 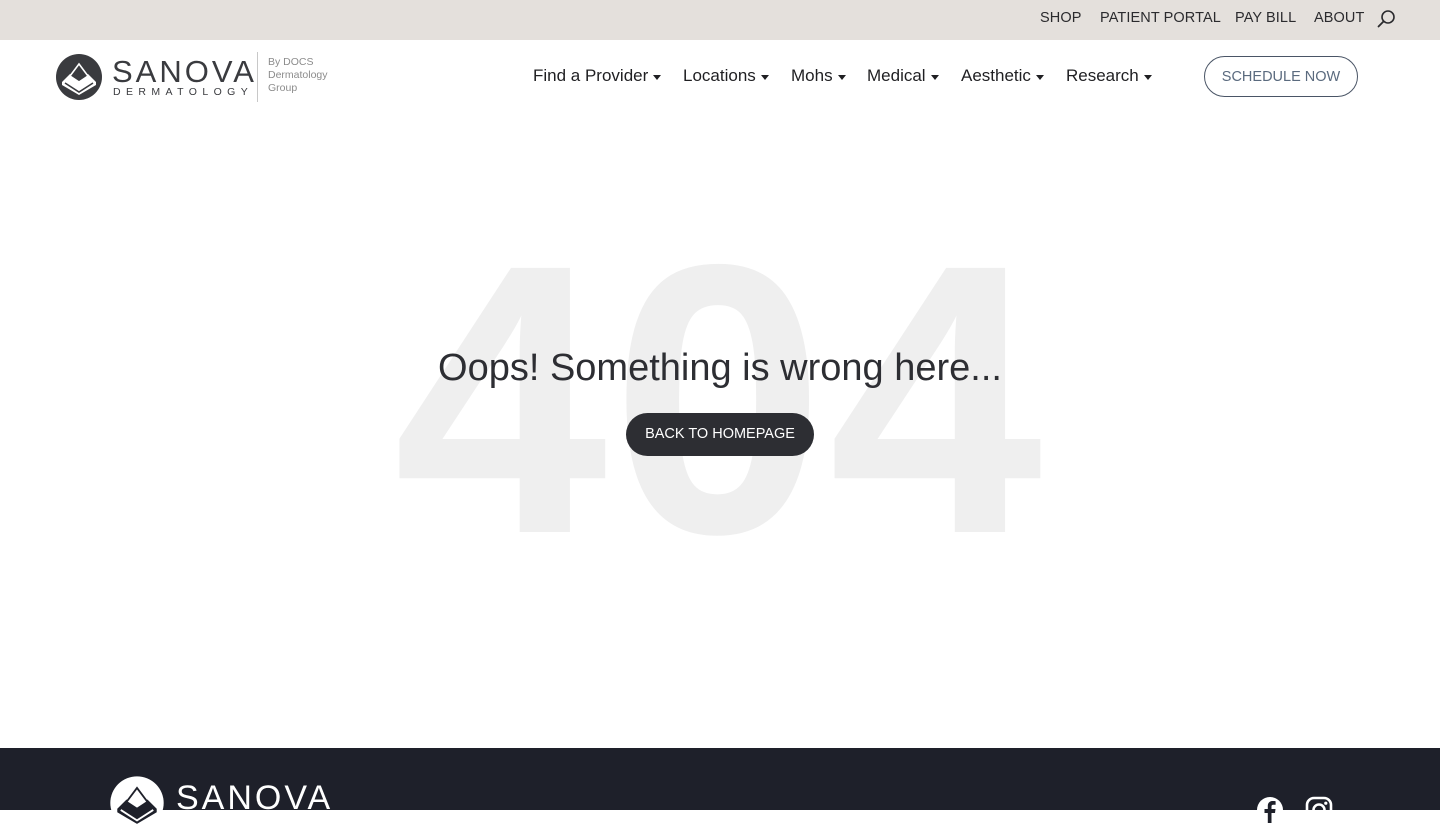 I want to click on nav-find-a-provider: Find a Provider, so click(x=597, y=76).